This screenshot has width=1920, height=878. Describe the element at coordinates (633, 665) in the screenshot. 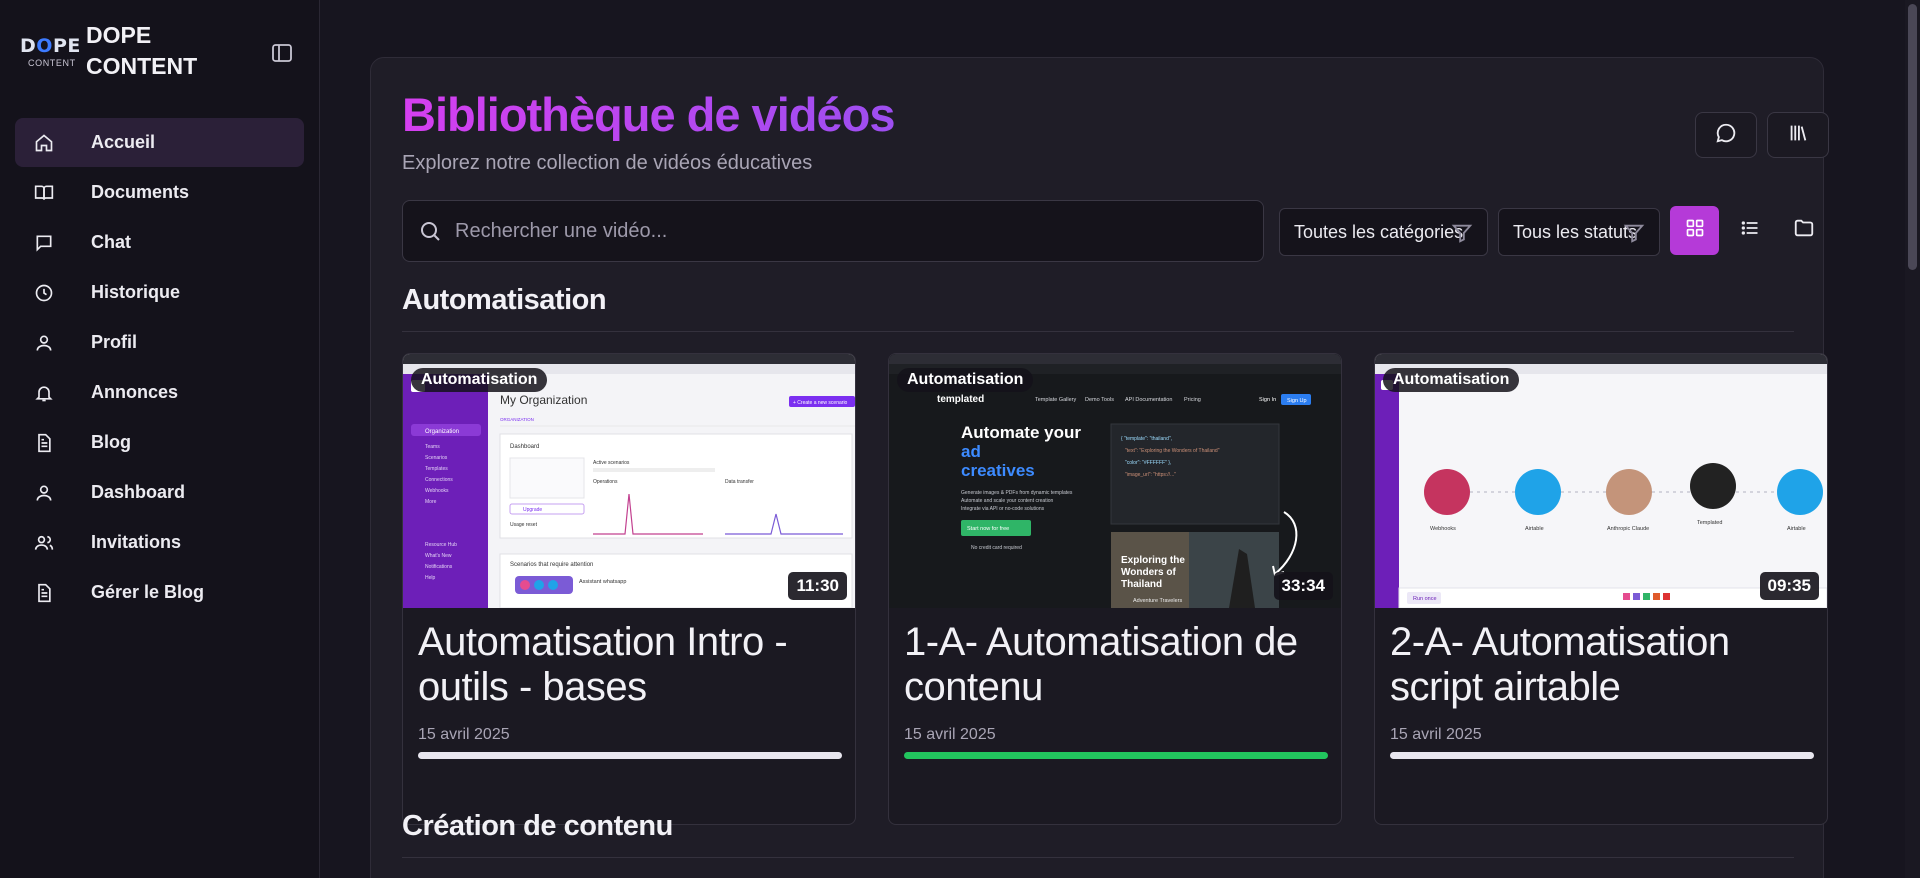

I see `video-title: Automatisation Intro - outils - bases` at that location.